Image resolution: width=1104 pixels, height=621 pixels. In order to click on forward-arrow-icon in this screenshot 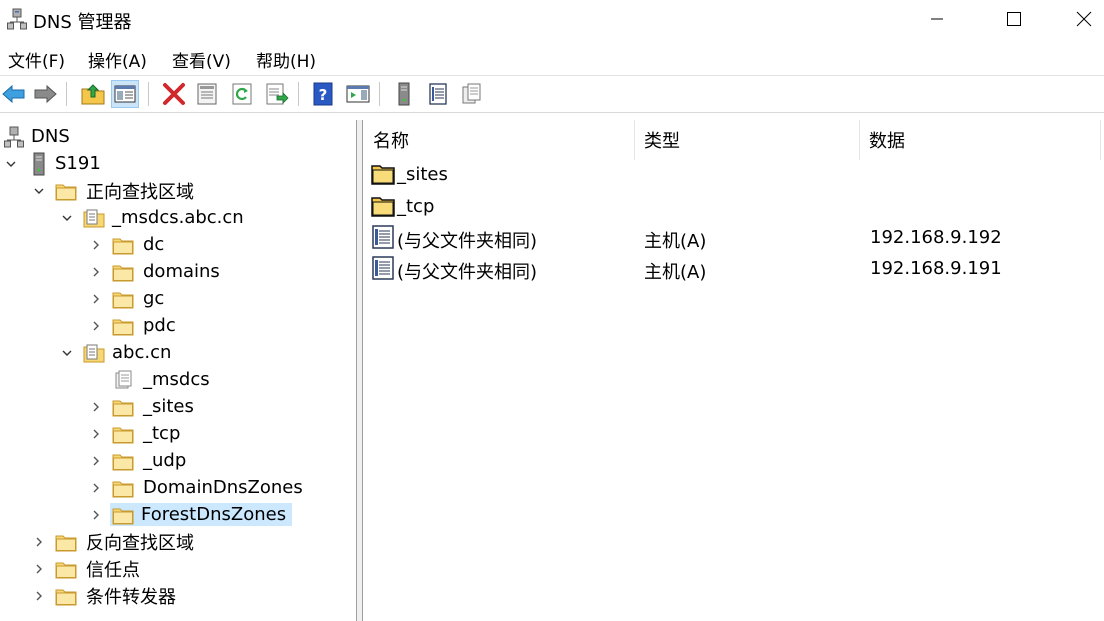, I will do `click(45, 94)`.